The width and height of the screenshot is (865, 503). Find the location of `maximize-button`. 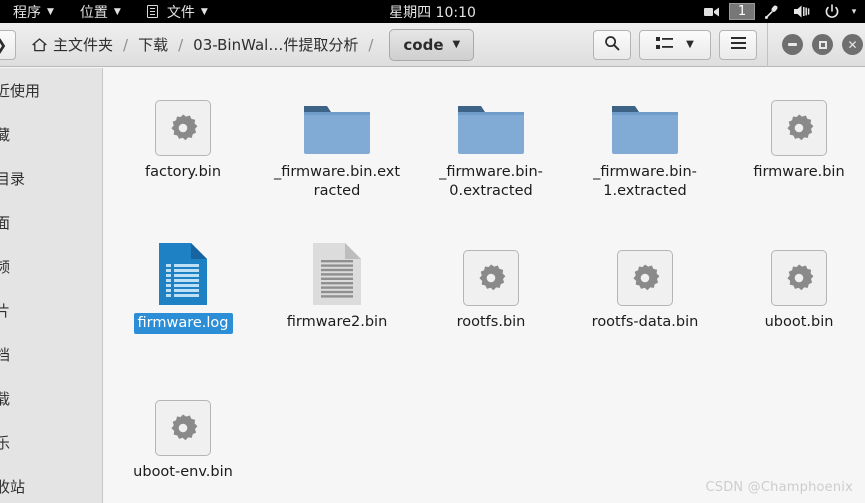

maximize-button is located at coordinates (822, 44).